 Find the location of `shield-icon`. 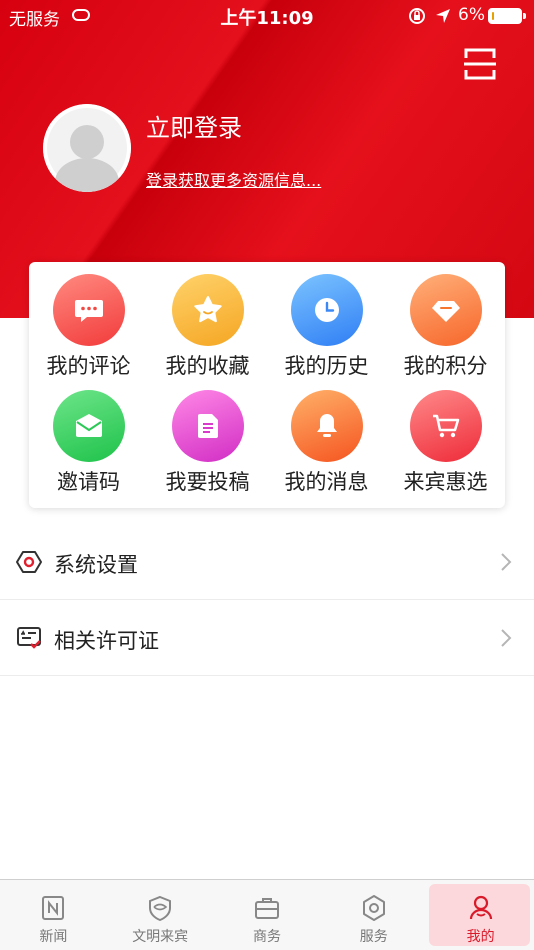

shield-icon is located at coordinates (160, 908).